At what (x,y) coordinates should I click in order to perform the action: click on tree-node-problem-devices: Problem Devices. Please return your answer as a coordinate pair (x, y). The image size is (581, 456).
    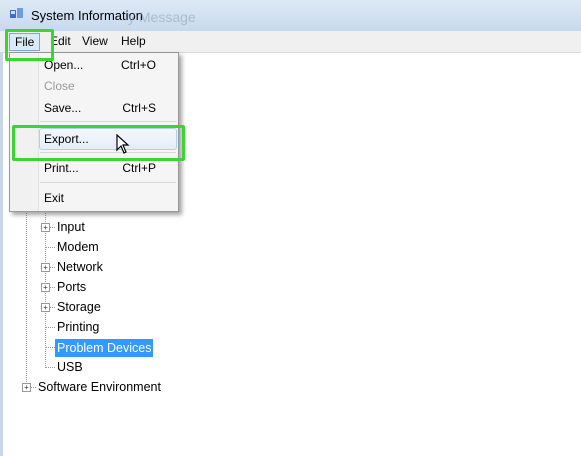
    Looking at the image, I should click on (104, 348).